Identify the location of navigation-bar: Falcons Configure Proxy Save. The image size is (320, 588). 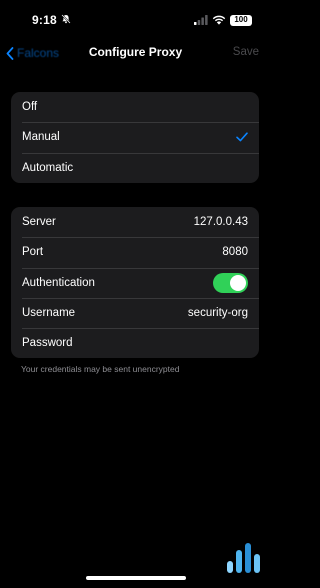
(135, 53).